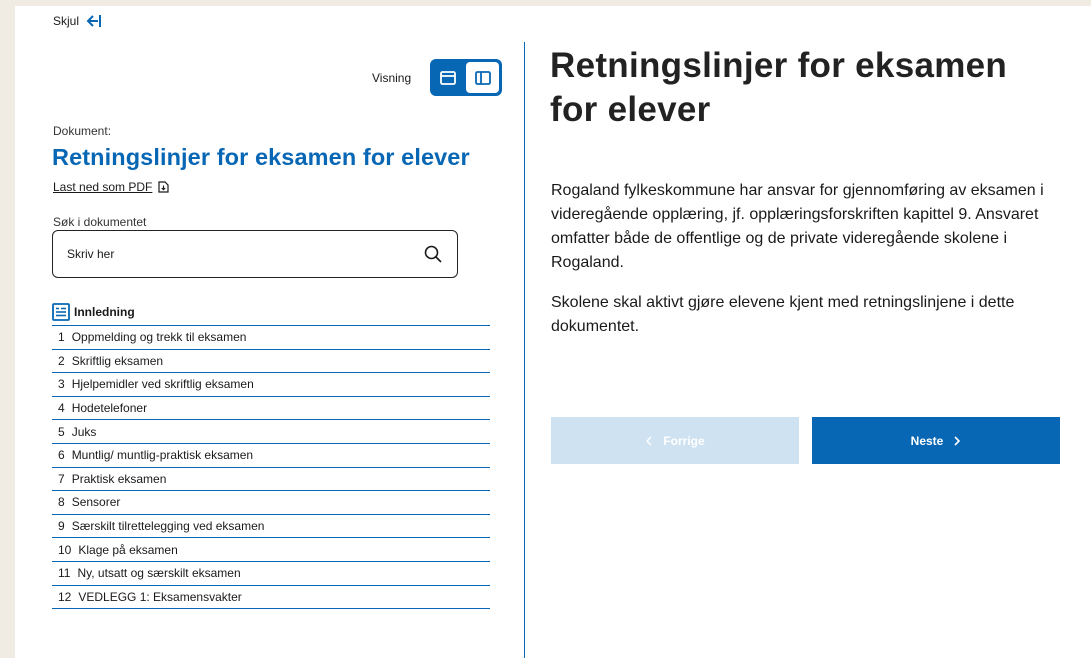 This screenshot has width=1091, height=658. What do you see at coordinates (162, 455) in the screenshot?
I see `toc-item-label: Muntlig/ muntlig-praktisk eksamen` at bounding box center [162, 455].